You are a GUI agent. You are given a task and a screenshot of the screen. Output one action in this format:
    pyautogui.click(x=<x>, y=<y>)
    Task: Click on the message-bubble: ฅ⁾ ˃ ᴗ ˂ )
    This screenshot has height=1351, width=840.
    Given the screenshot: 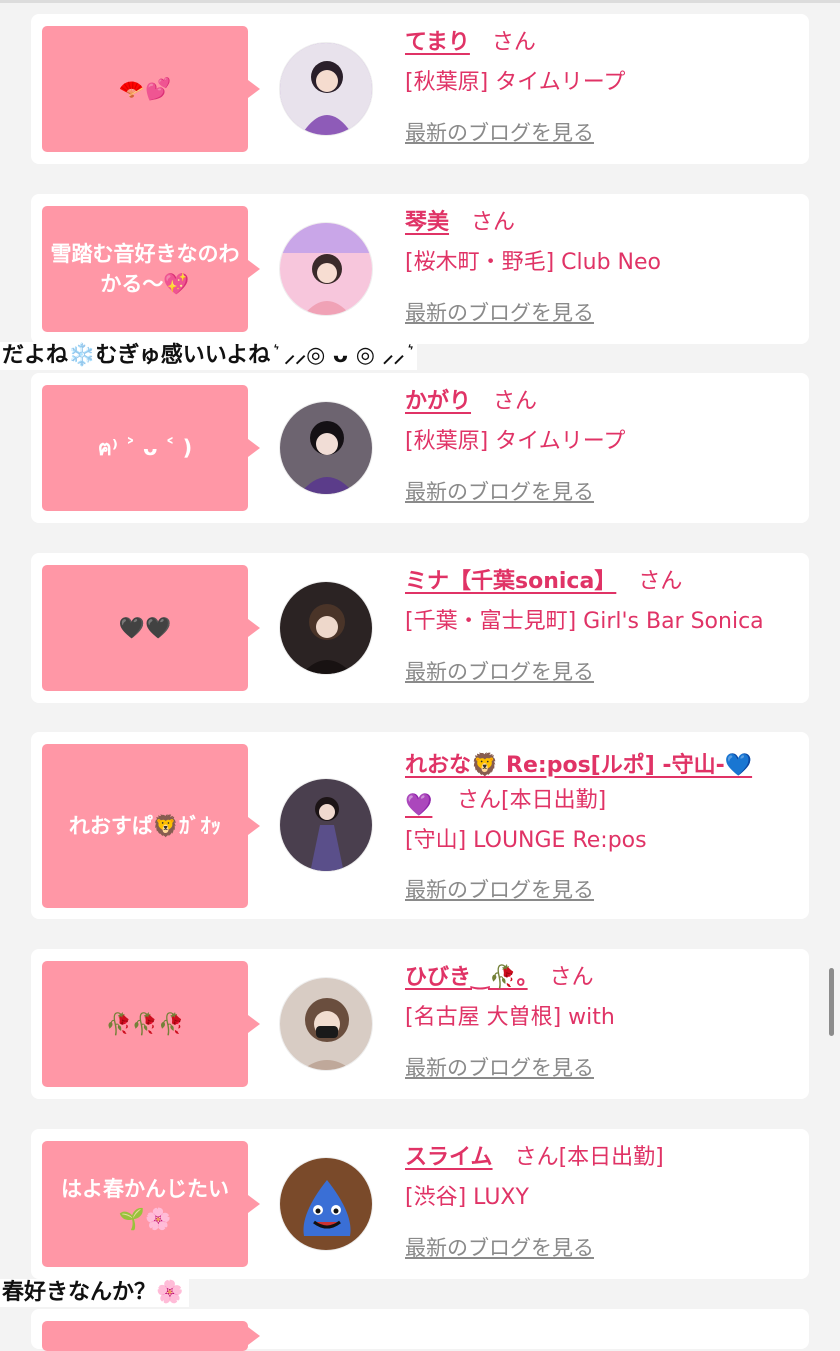 What is the action you would take?
    pyautogui.click(x=151, y=448)
    